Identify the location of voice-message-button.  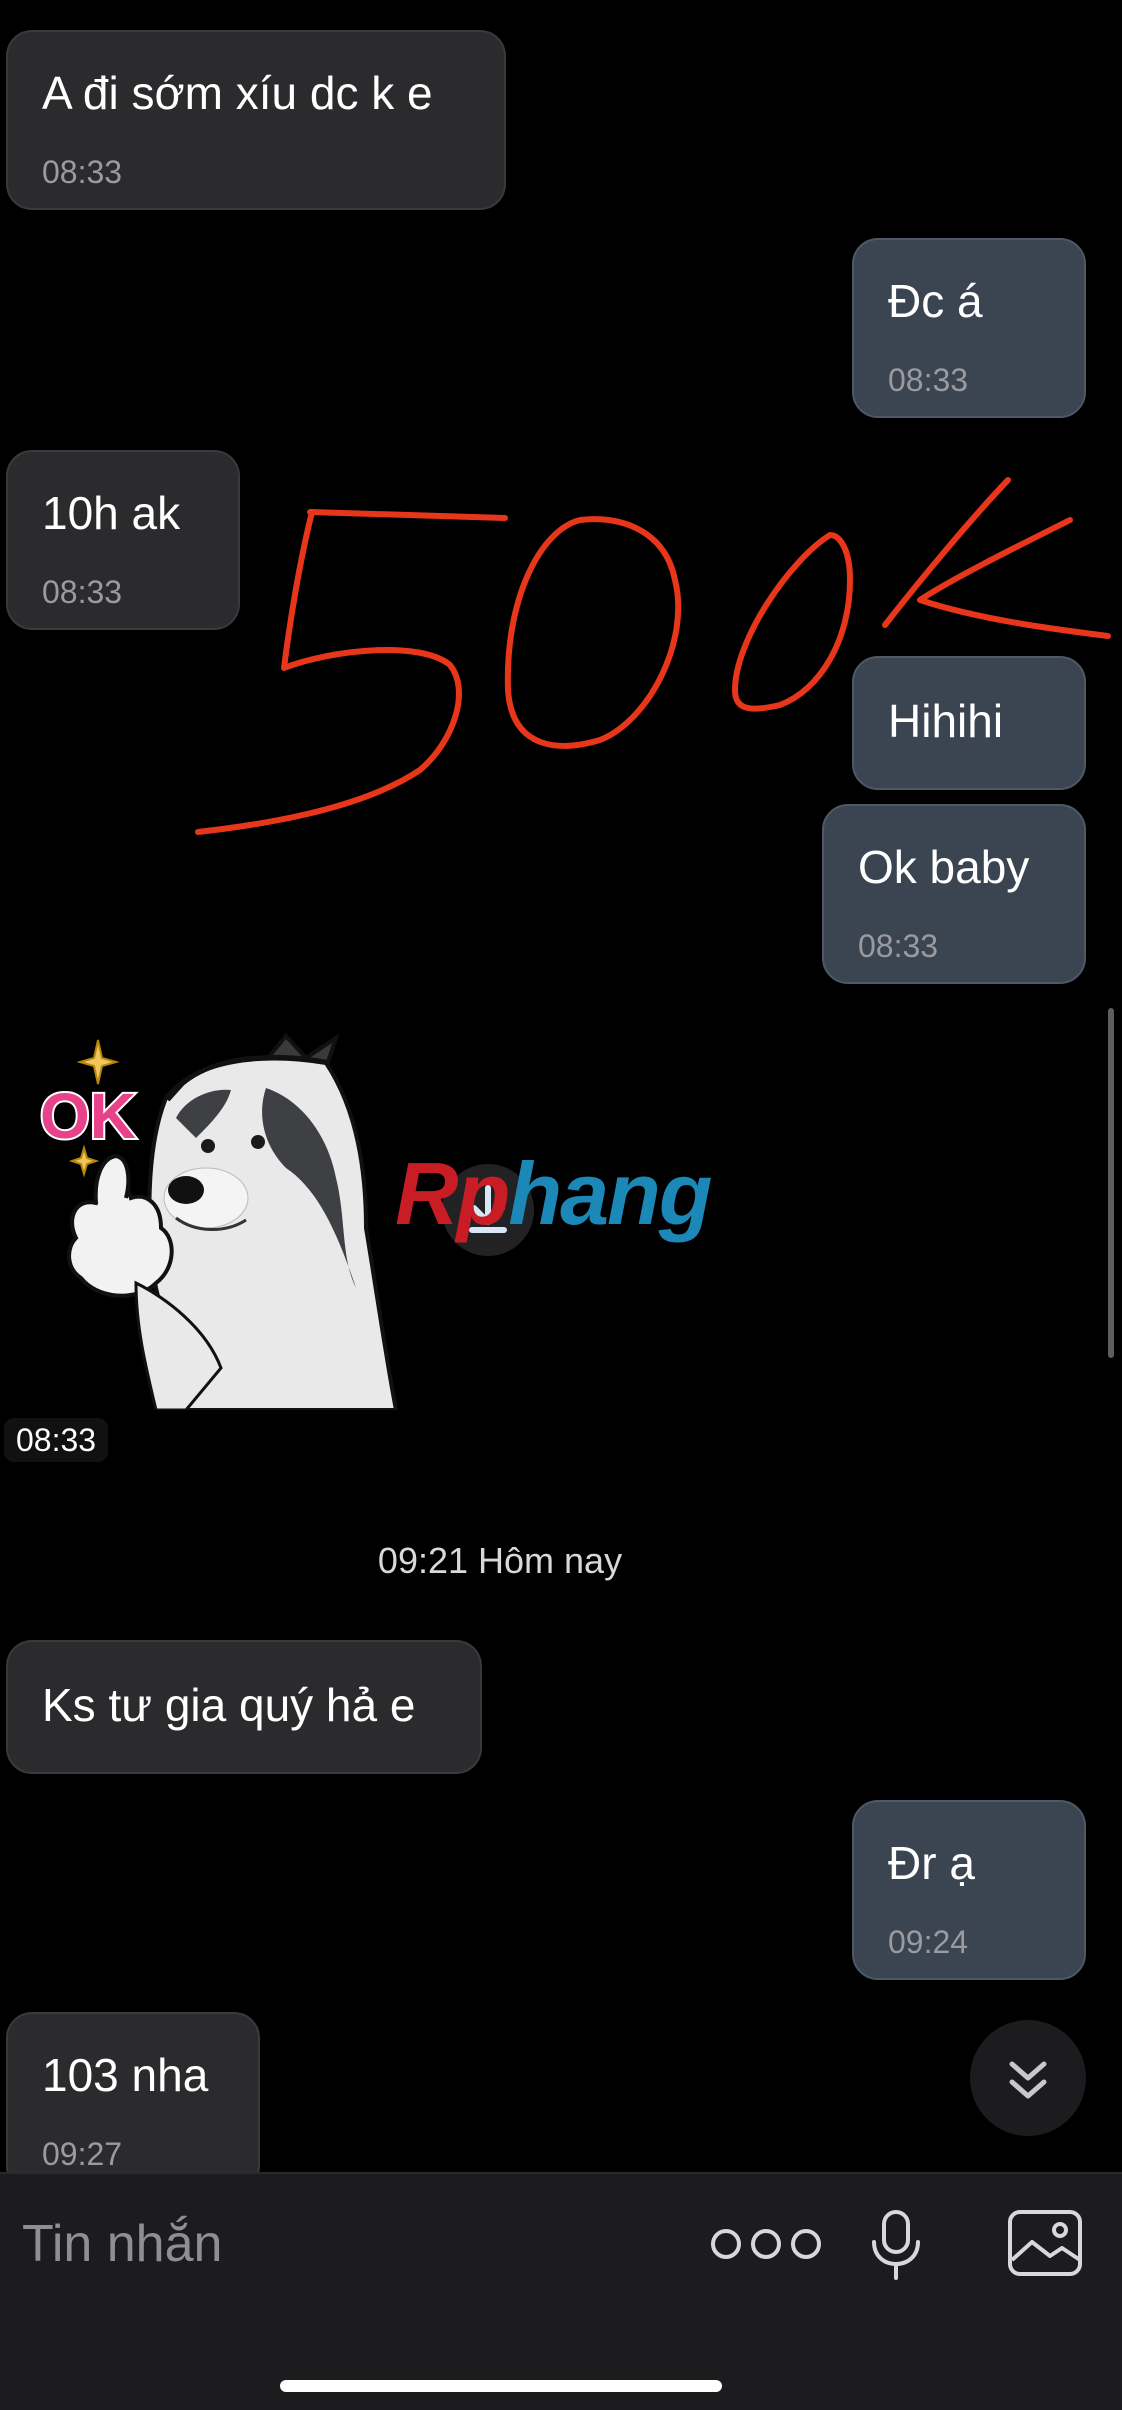
(896, 2244).